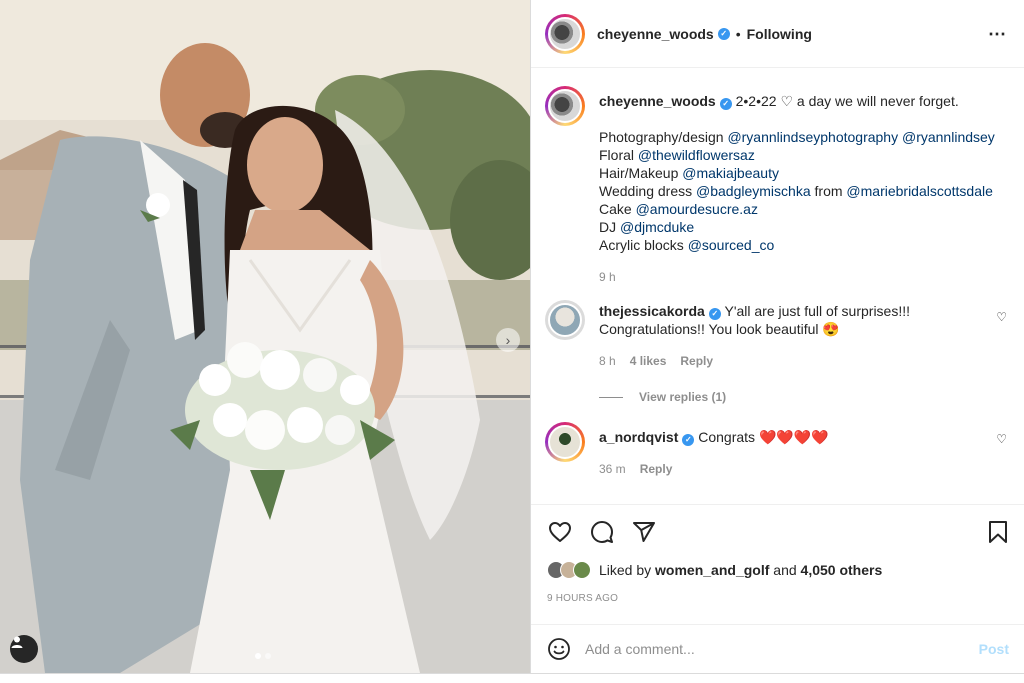  I want to click on author-avatar, so click(565, 33).